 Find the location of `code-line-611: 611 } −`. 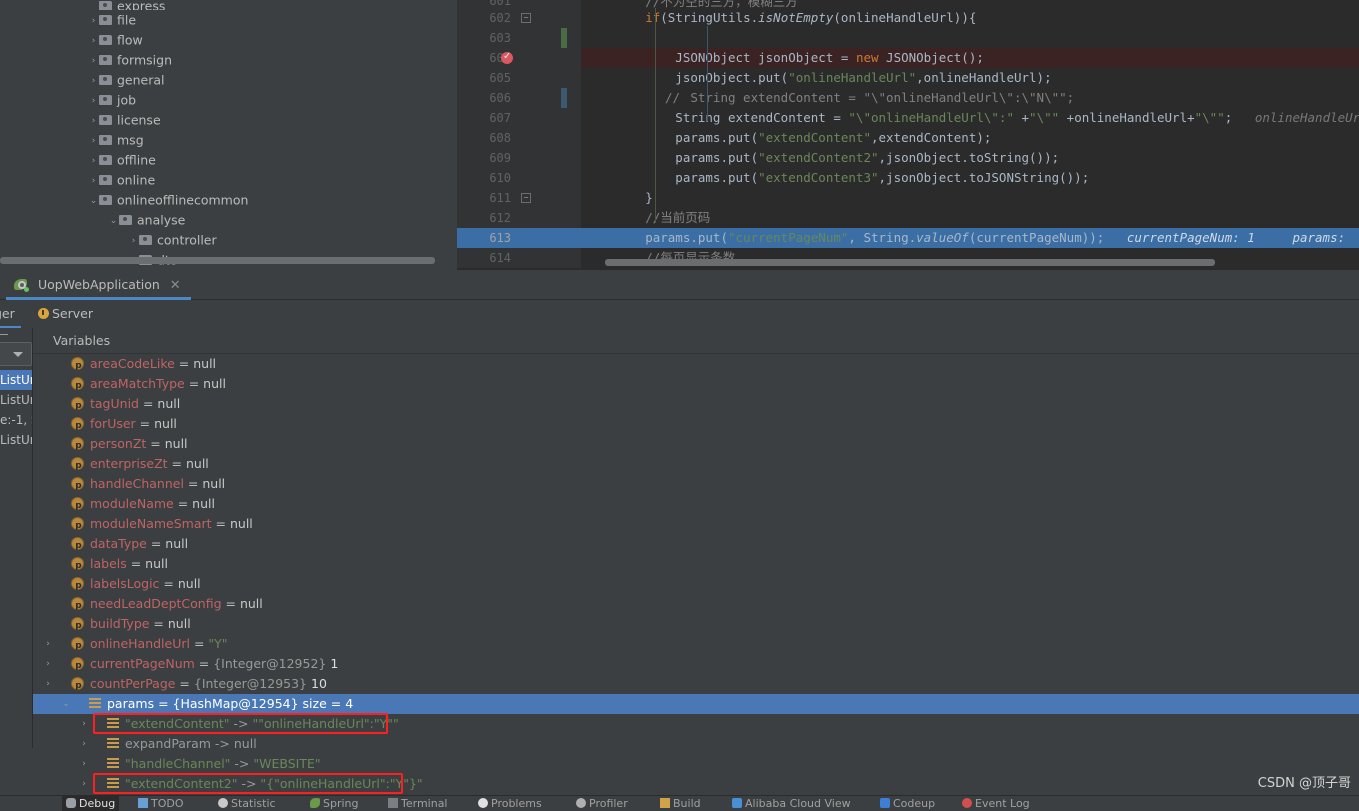

code-line-611: 611 } − is located at coordinates (908, 198).